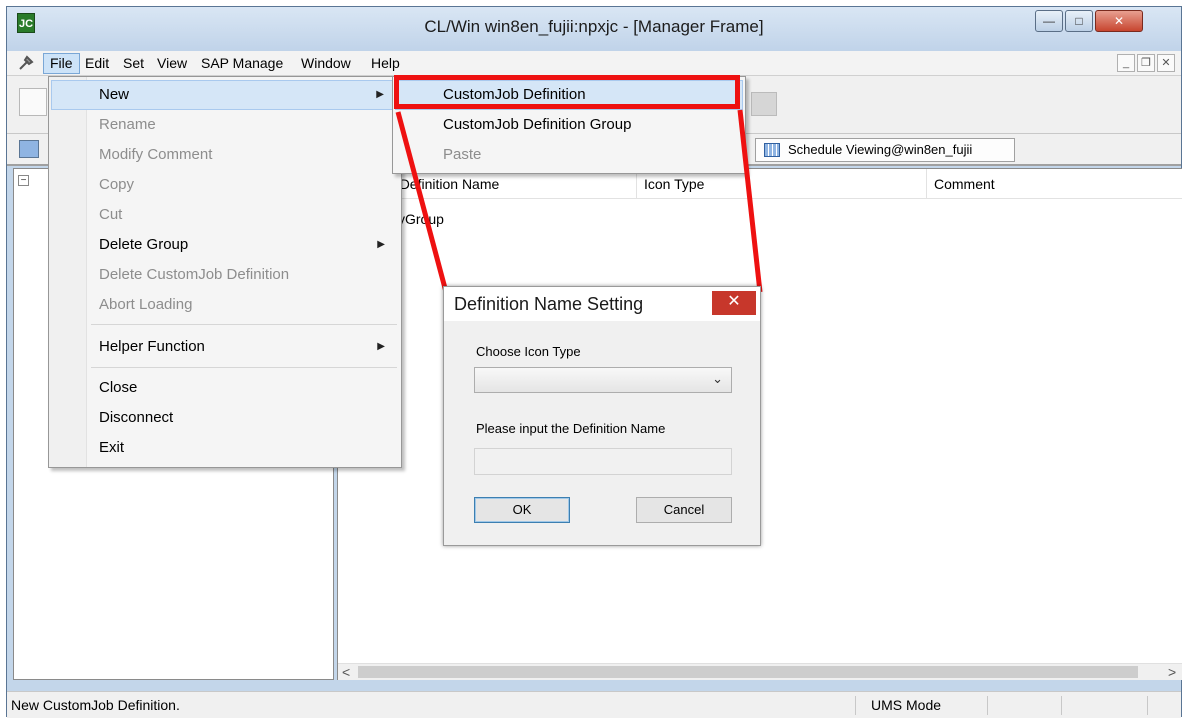 The width and height of the screenshot is (1182, 718). Describe the element at coordinates (528, 351) in the screenshot. I see `choose-icon-label: Choose Icon Type` at that location.